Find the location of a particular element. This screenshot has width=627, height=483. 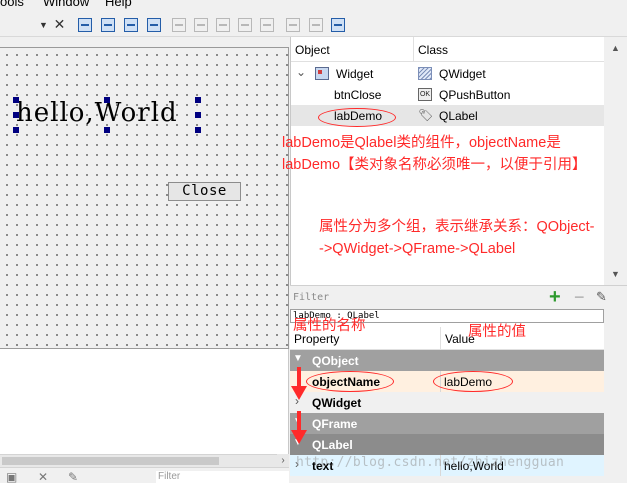

layout-vertical-icon is located at coordinates (200, 24).